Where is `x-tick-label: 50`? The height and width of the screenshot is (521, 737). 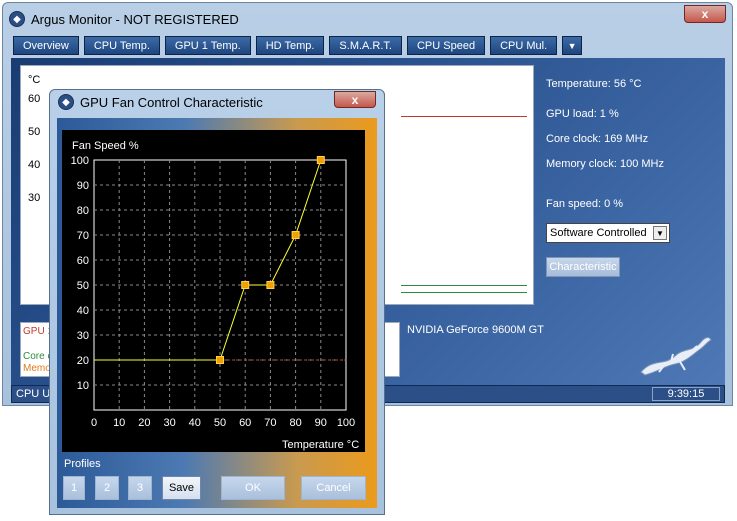 x-tick-label: 50 is located at coordinates (220, 423).